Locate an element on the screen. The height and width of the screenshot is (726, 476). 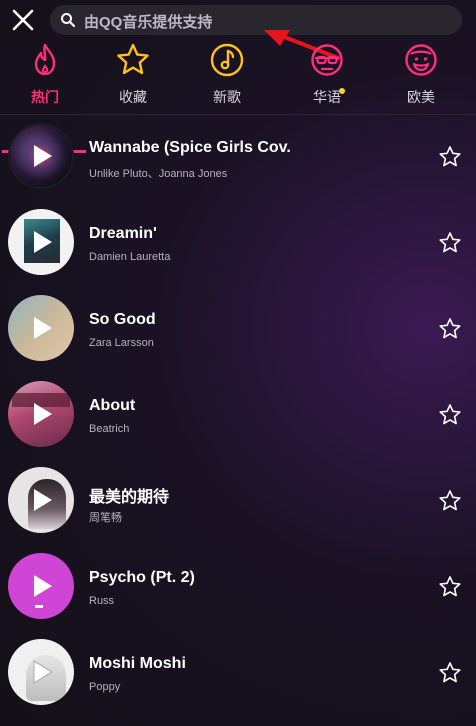
tab-label: 欧美 is located at coordinates (421, 97).